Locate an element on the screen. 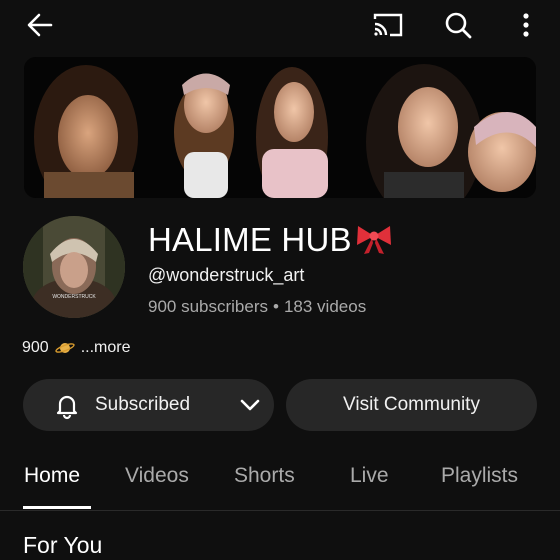 This screenshot has width=560, height=560. back-button is located at coordinates (40, 25).